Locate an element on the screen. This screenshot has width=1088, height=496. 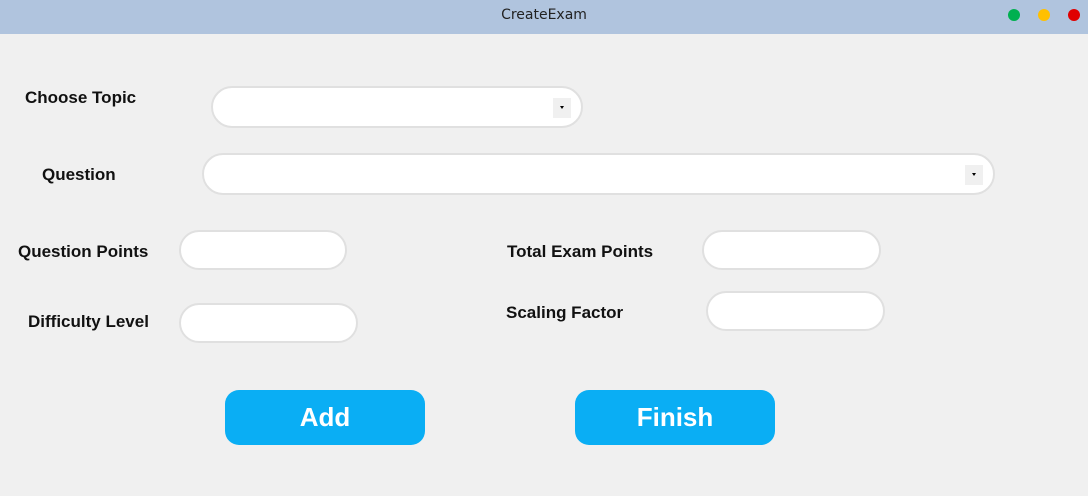
title-bar: CreateExam is located at coordinates (544, 17).